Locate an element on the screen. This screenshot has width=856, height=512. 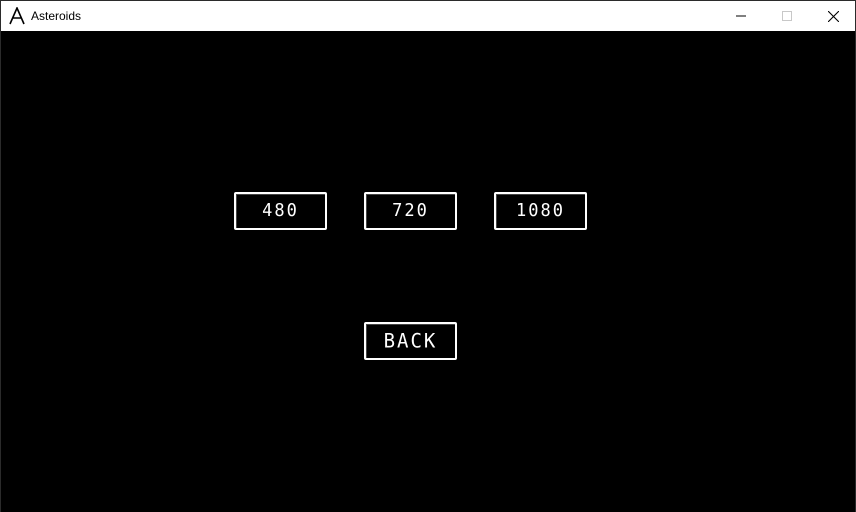
resolution-480-label: 480 is located at coordinates (280, 211).